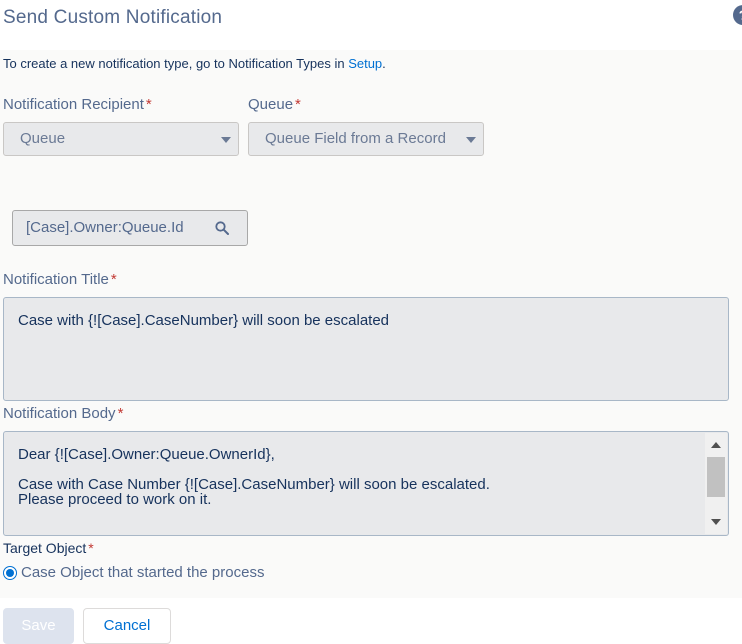 The height and width of the screenshot is (644, 742). What do you see at coordinates (43, 138) in the screenshot?
I see `recipient-select-value: Queue` at bounding box center [43, 138].